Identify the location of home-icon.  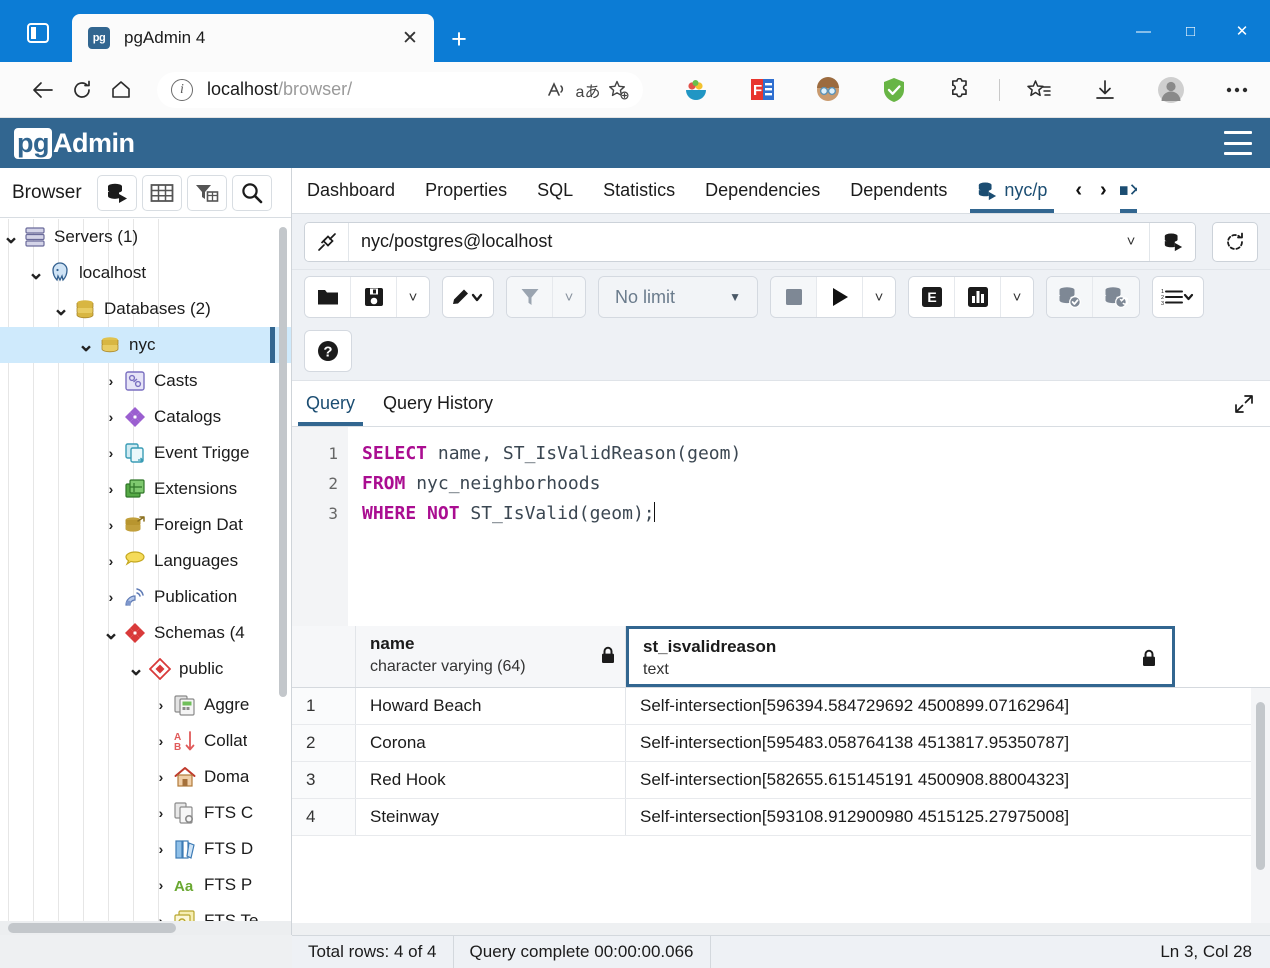
(120, 90).